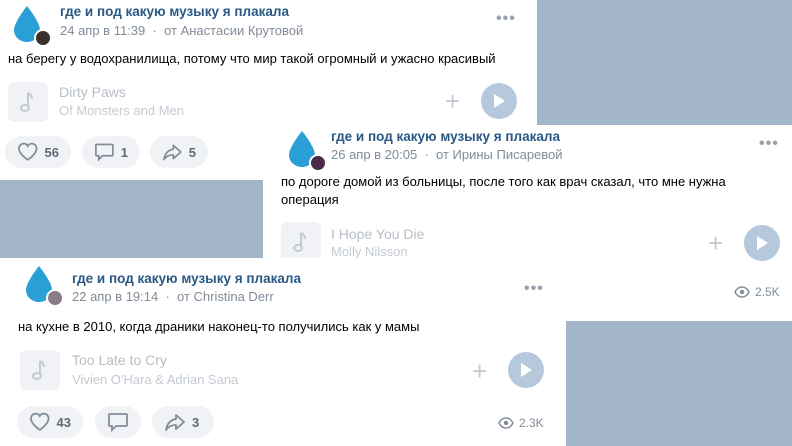  I want to click on comment-button: 1, so click(111, 152).